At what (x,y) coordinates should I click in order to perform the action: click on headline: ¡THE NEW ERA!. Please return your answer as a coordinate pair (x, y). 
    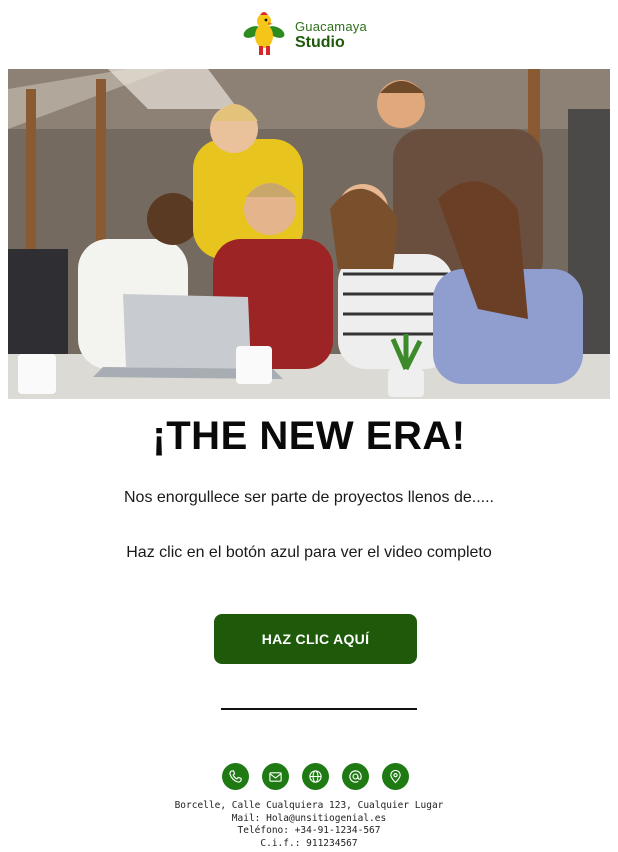
    Looking at the image, I should click on (309, 436).